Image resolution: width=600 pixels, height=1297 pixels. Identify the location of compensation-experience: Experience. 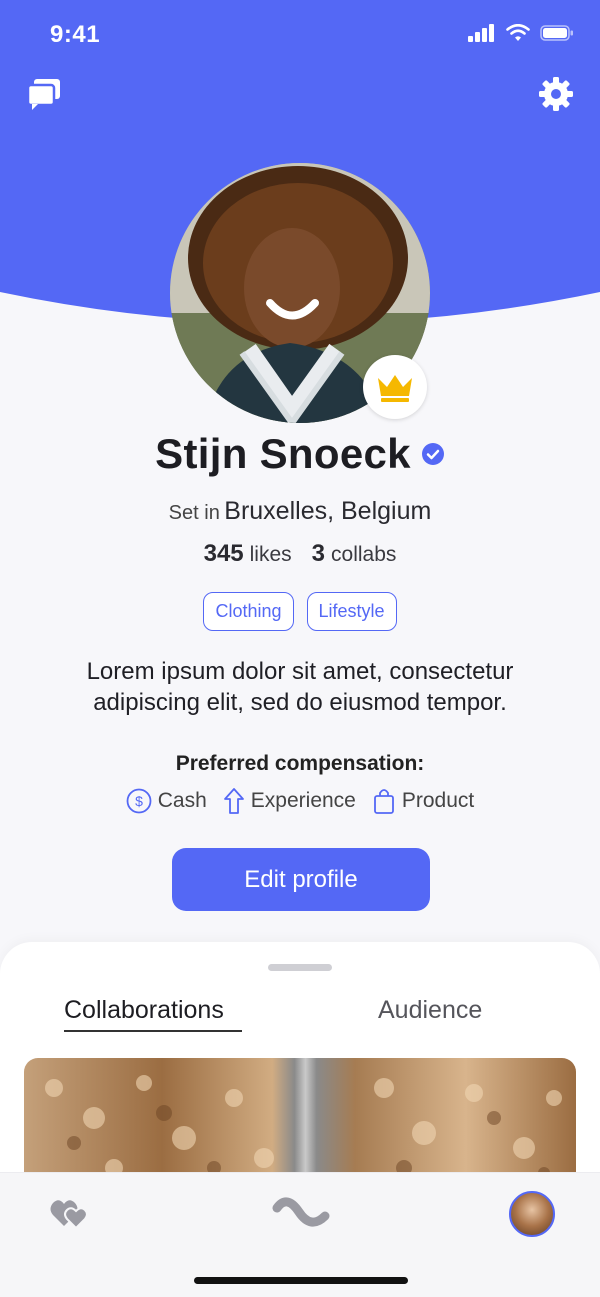
(289, 801).